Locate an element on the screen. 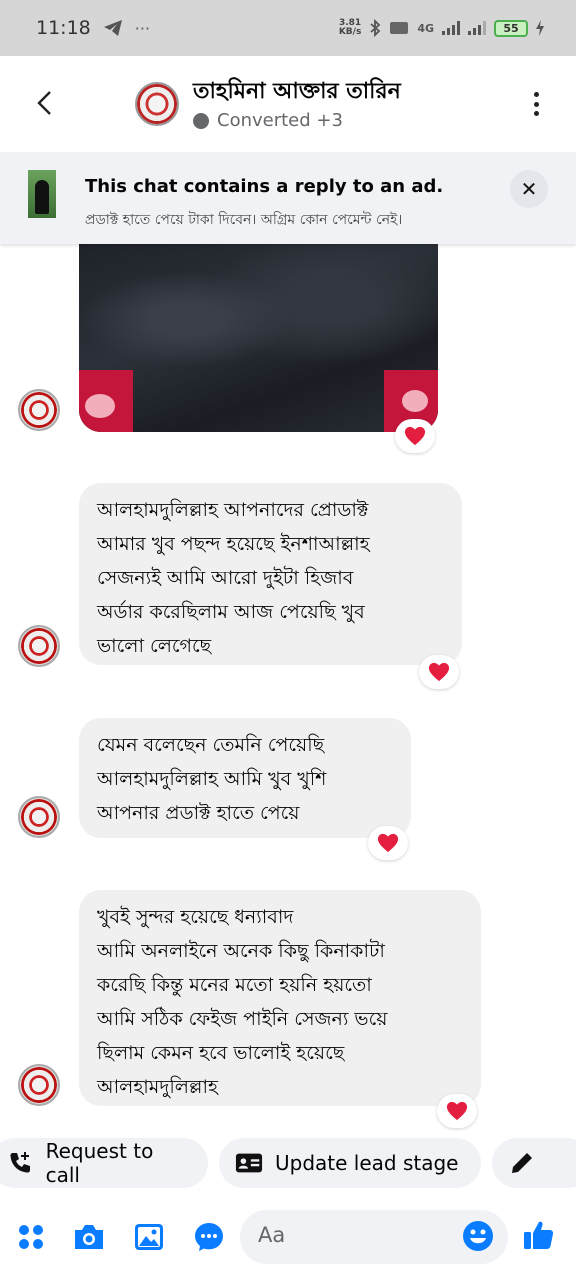 The height and width of the screenshot is (1280, 576). charging-icon is located at coordinates (540, 28).